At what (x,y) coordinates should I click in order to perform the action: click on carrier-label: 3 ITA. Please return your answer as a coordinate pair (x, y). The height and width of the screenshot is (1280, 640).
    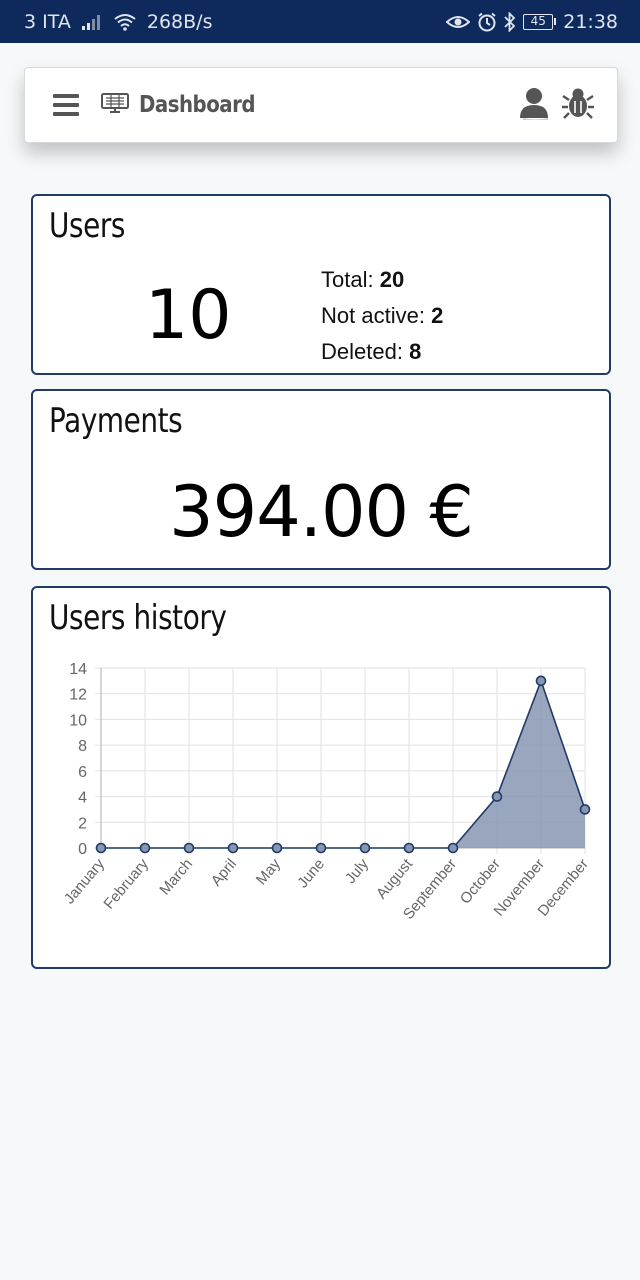
    Looking at the image, I should click on (47, 21).